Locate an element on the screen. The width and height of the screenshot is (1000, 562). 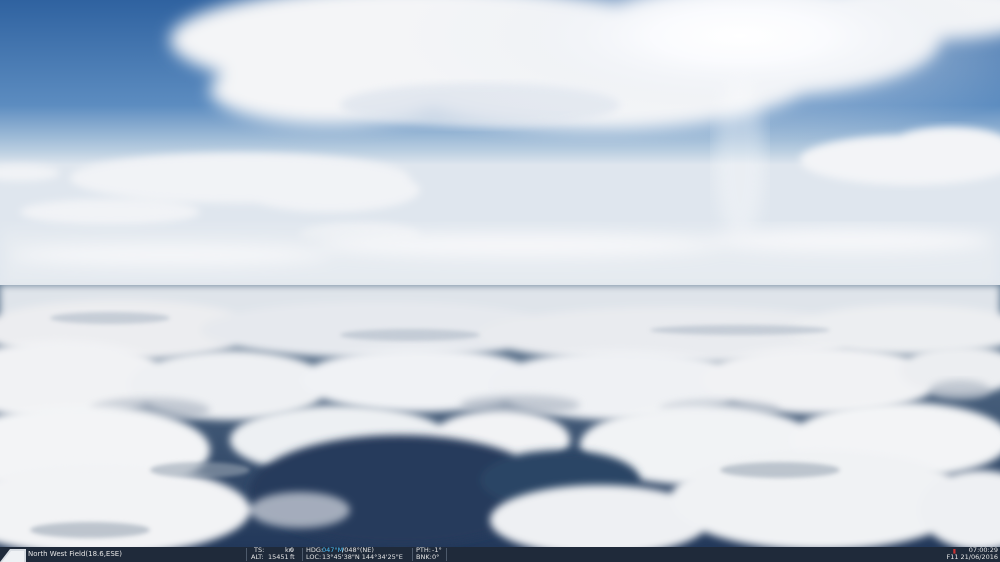
bnk-value: 0° is located at coordinates (436, 557).